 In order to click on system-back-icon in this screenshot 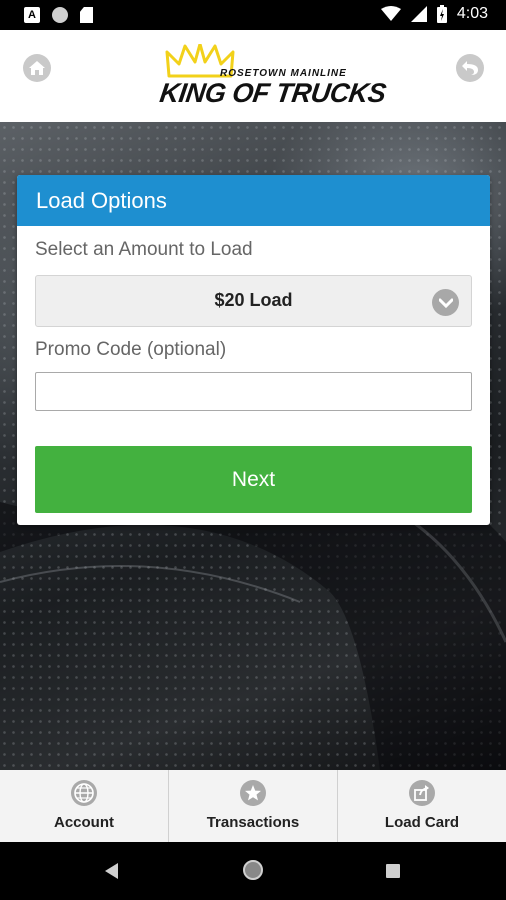, I will do `click(112, 871)`.